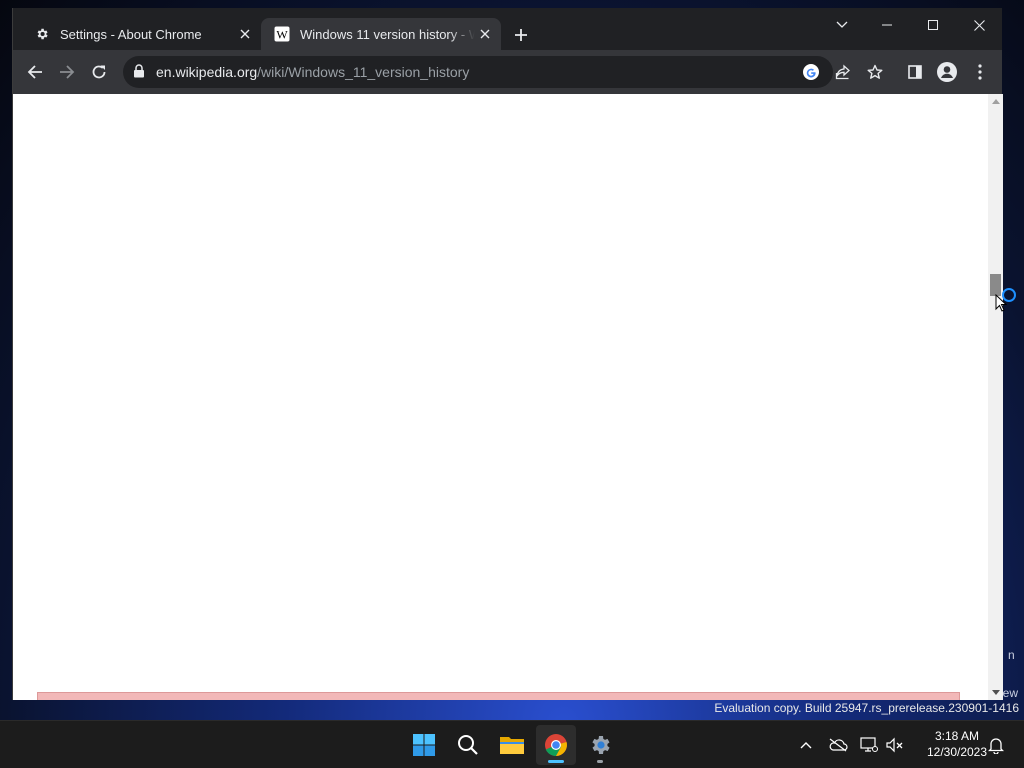  What do you see at coordinates (556, 761) in the screenshot?
I see `active-app-indicator` at bounding box center [556, 761].